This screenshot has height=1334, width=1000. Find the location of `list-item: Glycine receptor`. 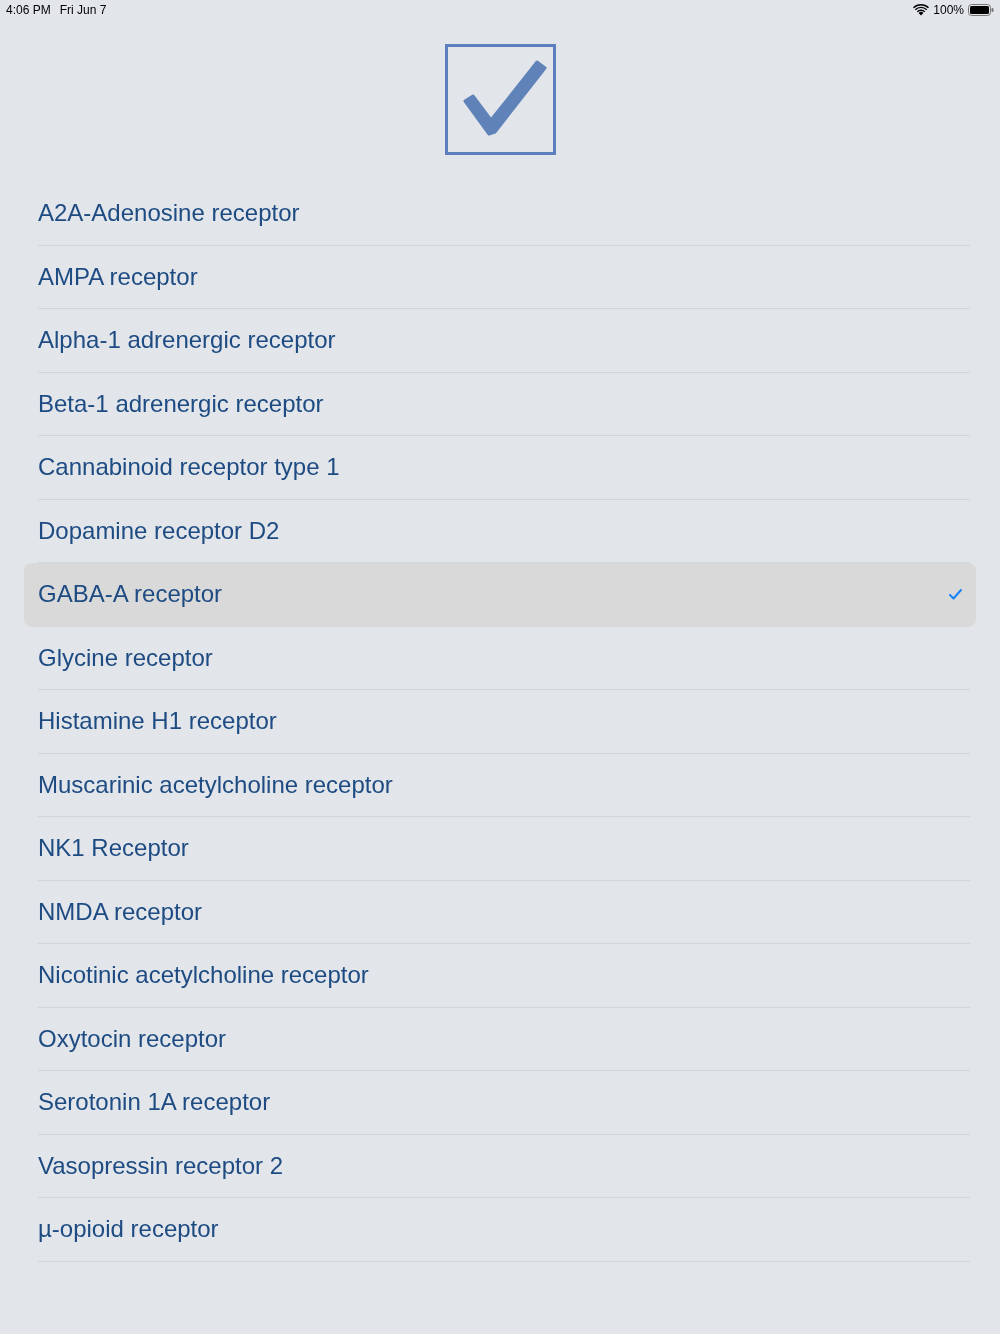

list-item: Glycine receptor is located at coordinates (500, 658).